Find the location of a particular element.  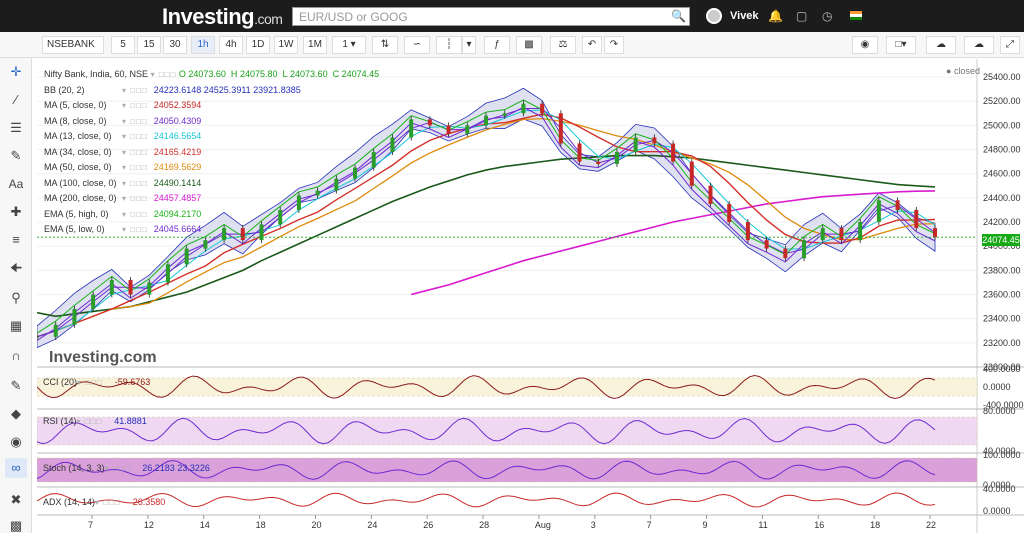

briefcase-icon: ▢ is located at coordinates (801, 16).